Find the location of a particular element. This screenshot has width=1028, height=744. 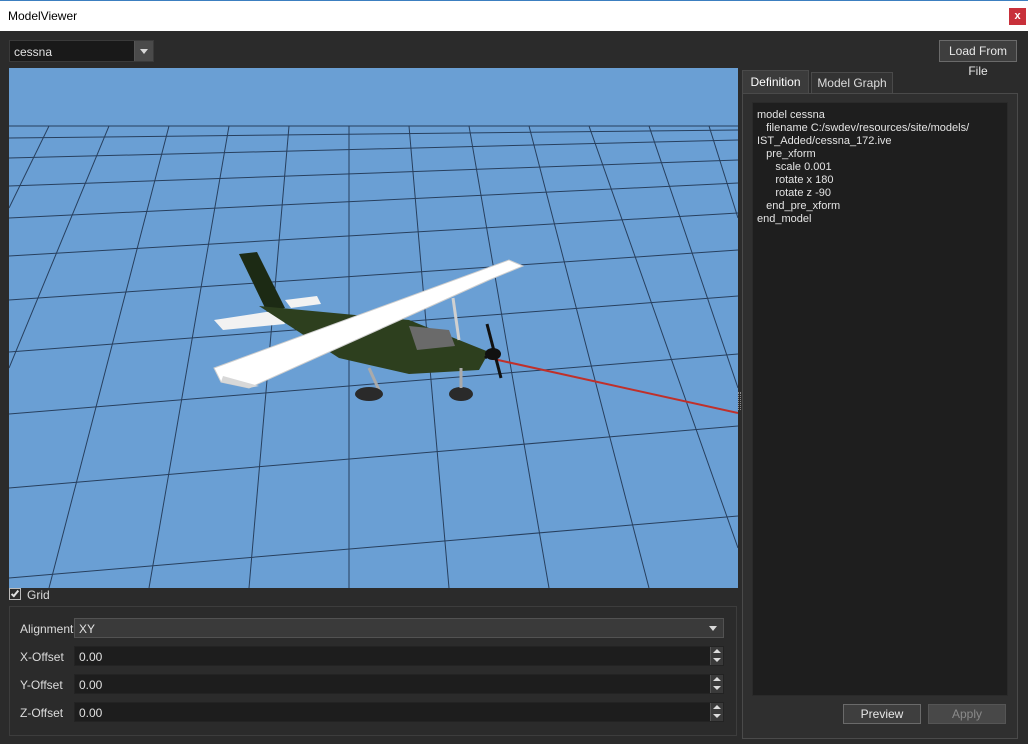

apply-button: Apply is located at coordinates (967, 714).